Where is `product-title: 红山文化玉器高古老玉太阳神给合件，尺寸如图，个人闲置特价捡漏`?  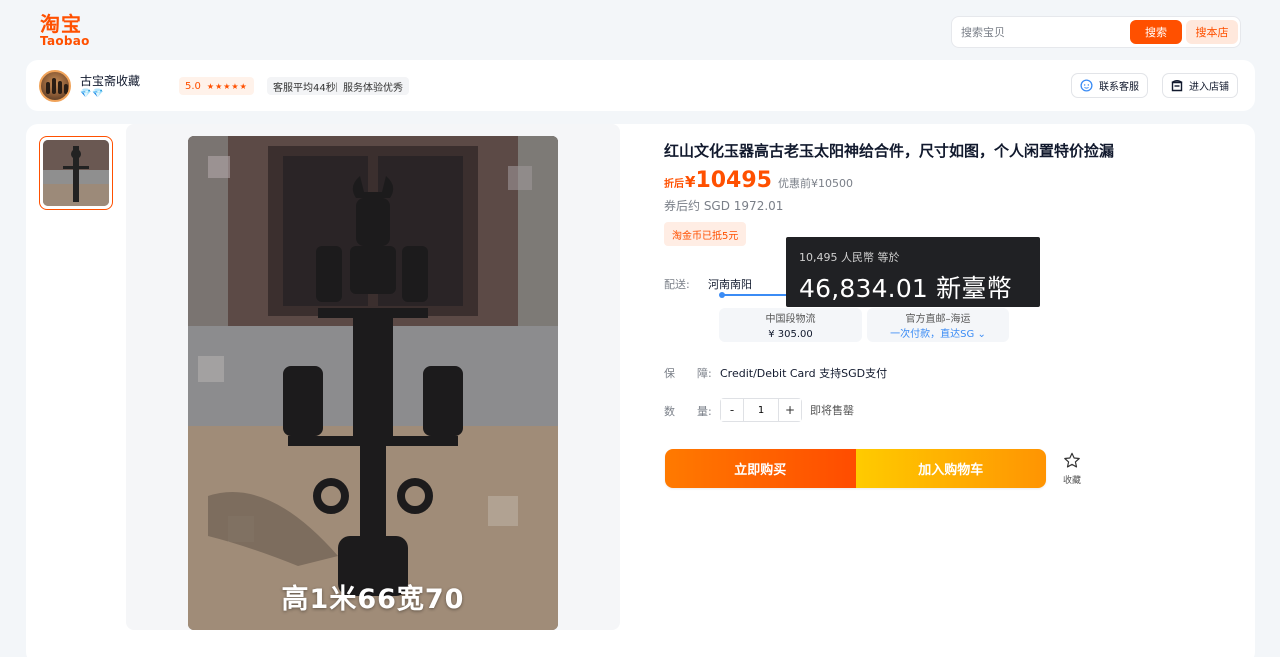
product-title: 红山文化玉器高古老玉太阳神给合件，尺寸如图，个人闲置特价捡漏 is located at coordinates (889, 151).